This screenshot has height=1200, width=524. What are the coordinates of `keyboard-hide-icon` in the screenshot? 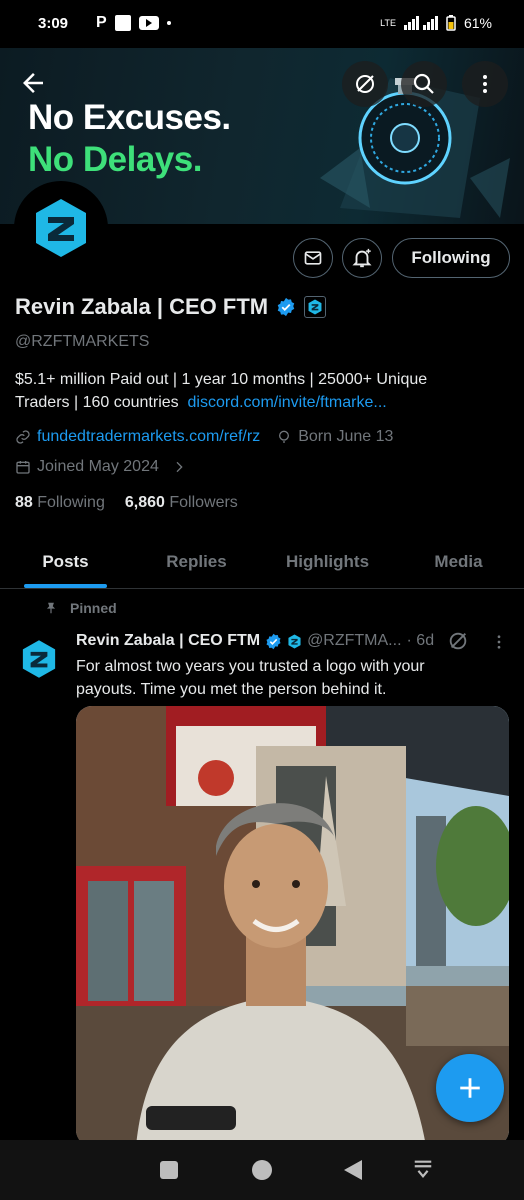 It's located at (423, 1169).